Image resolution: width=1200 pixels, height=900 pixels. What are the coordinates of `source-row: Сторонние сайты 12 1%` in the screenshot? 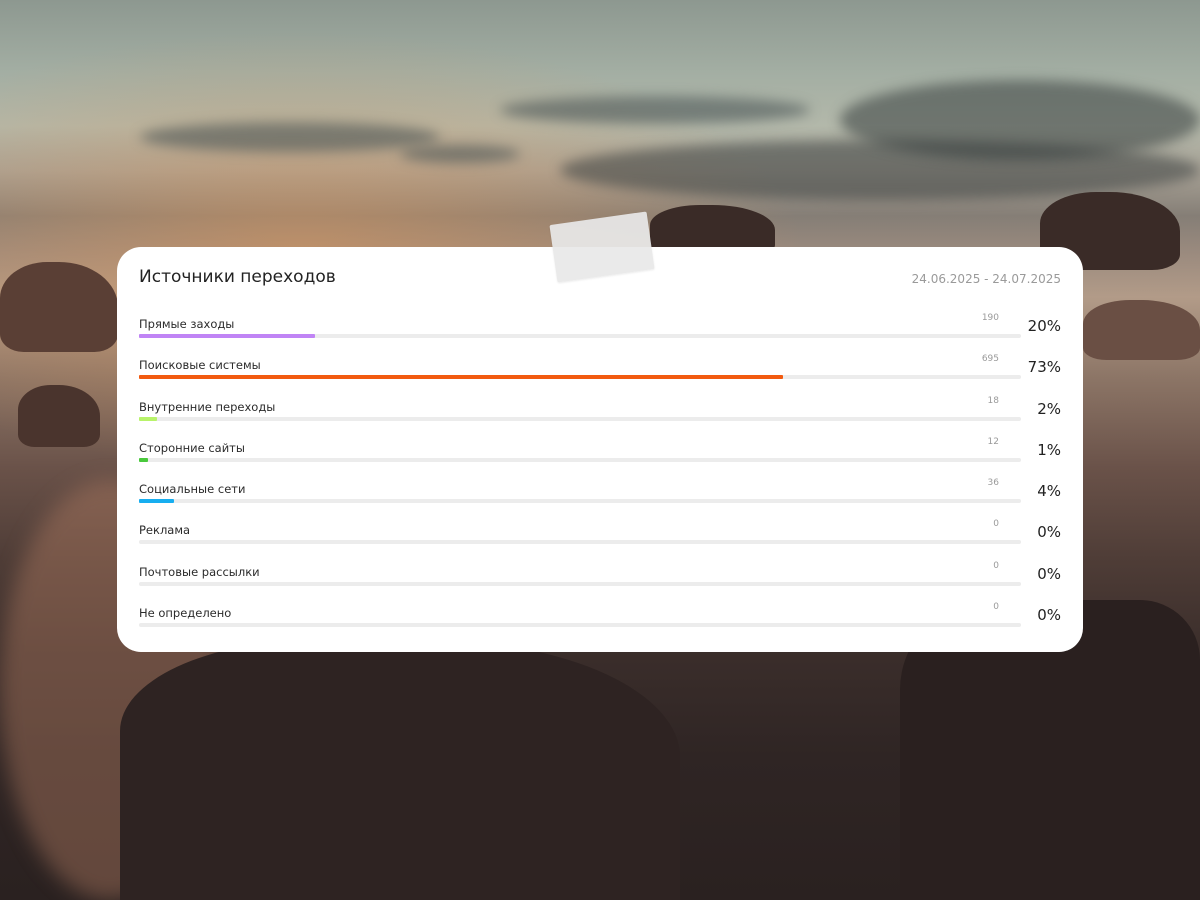 It's located at (600, 451).